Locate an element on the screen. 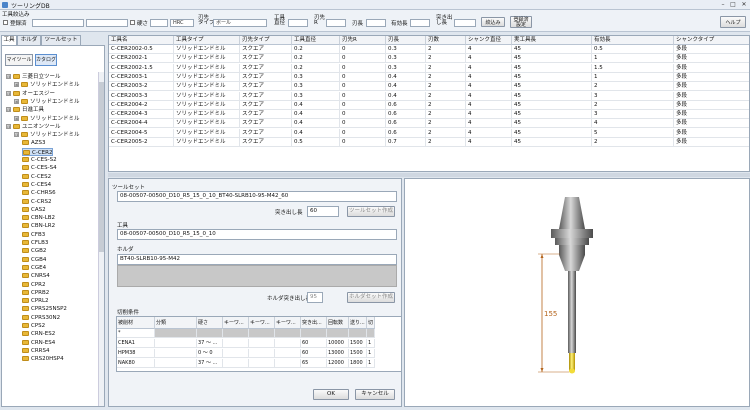 The height and width of the screenshot is (410, 750). table-cell: 5 is located at coordinates (633, 133).